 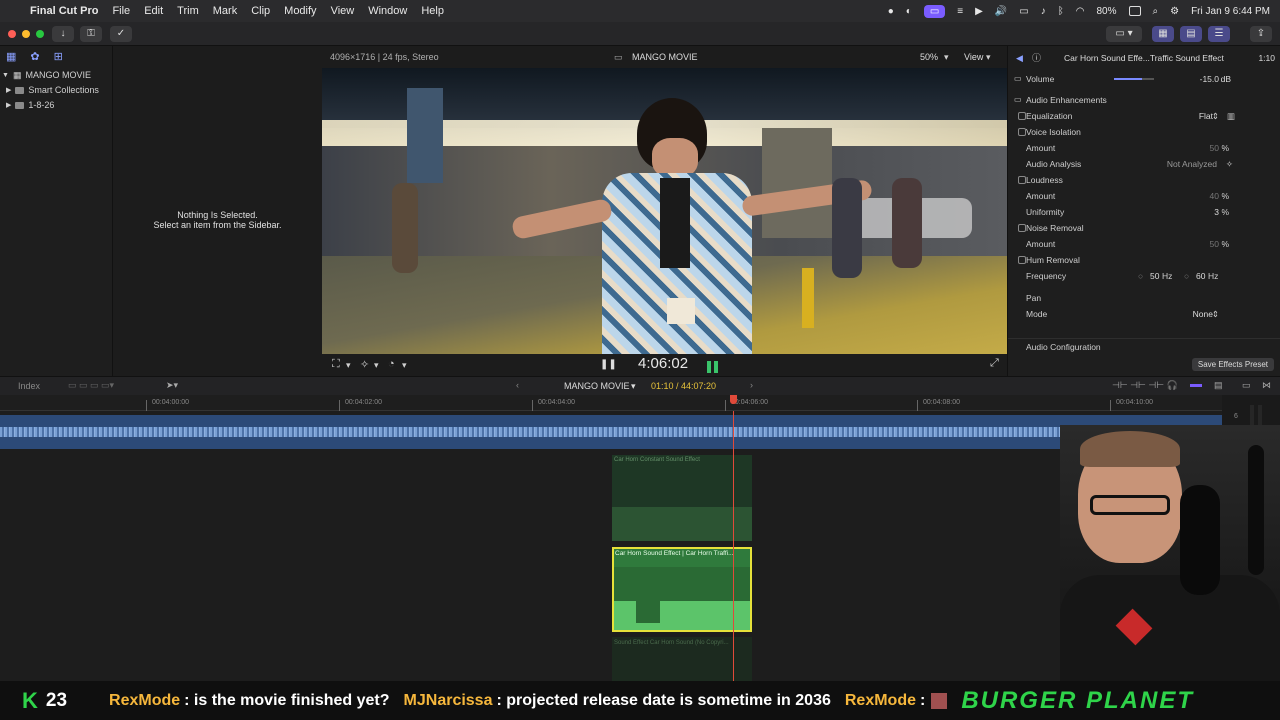 I want to click on index-button: Index, so click(x=29, y=386).